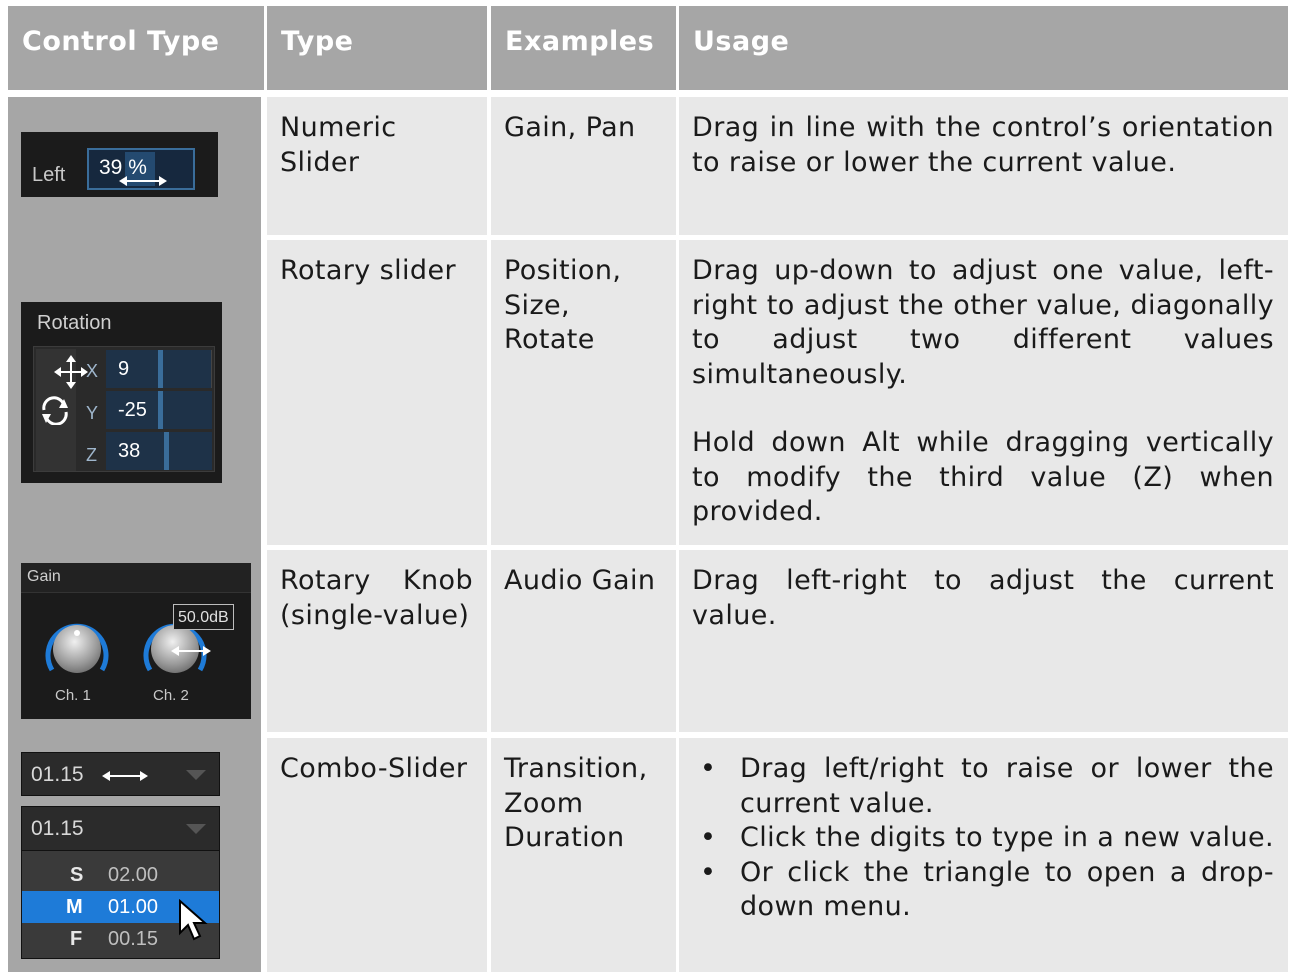 This screenshot has height=972, width=1290. What do you see at coordinates (544, 803) in the screenshot?
I see `row4-example-2: Zoom` at bounding box center [544, 803].